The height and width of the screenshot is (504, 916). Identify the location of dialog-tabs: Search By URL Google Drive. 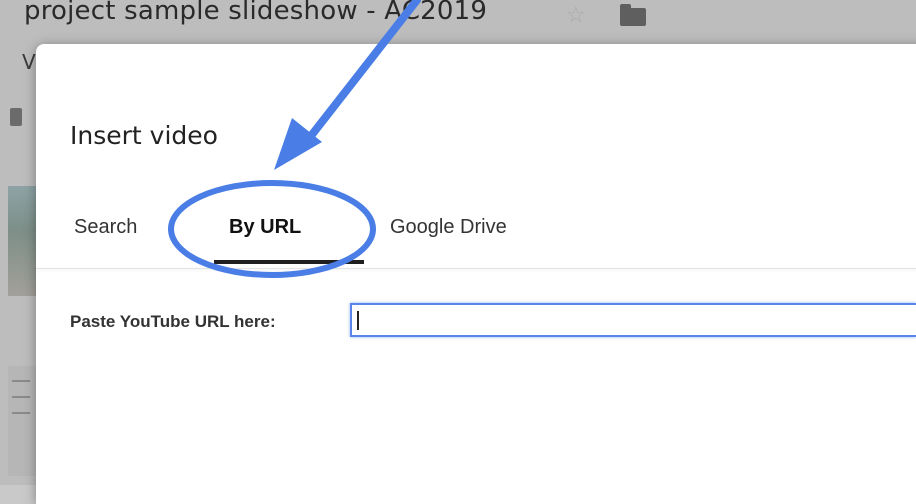
(476, 235).